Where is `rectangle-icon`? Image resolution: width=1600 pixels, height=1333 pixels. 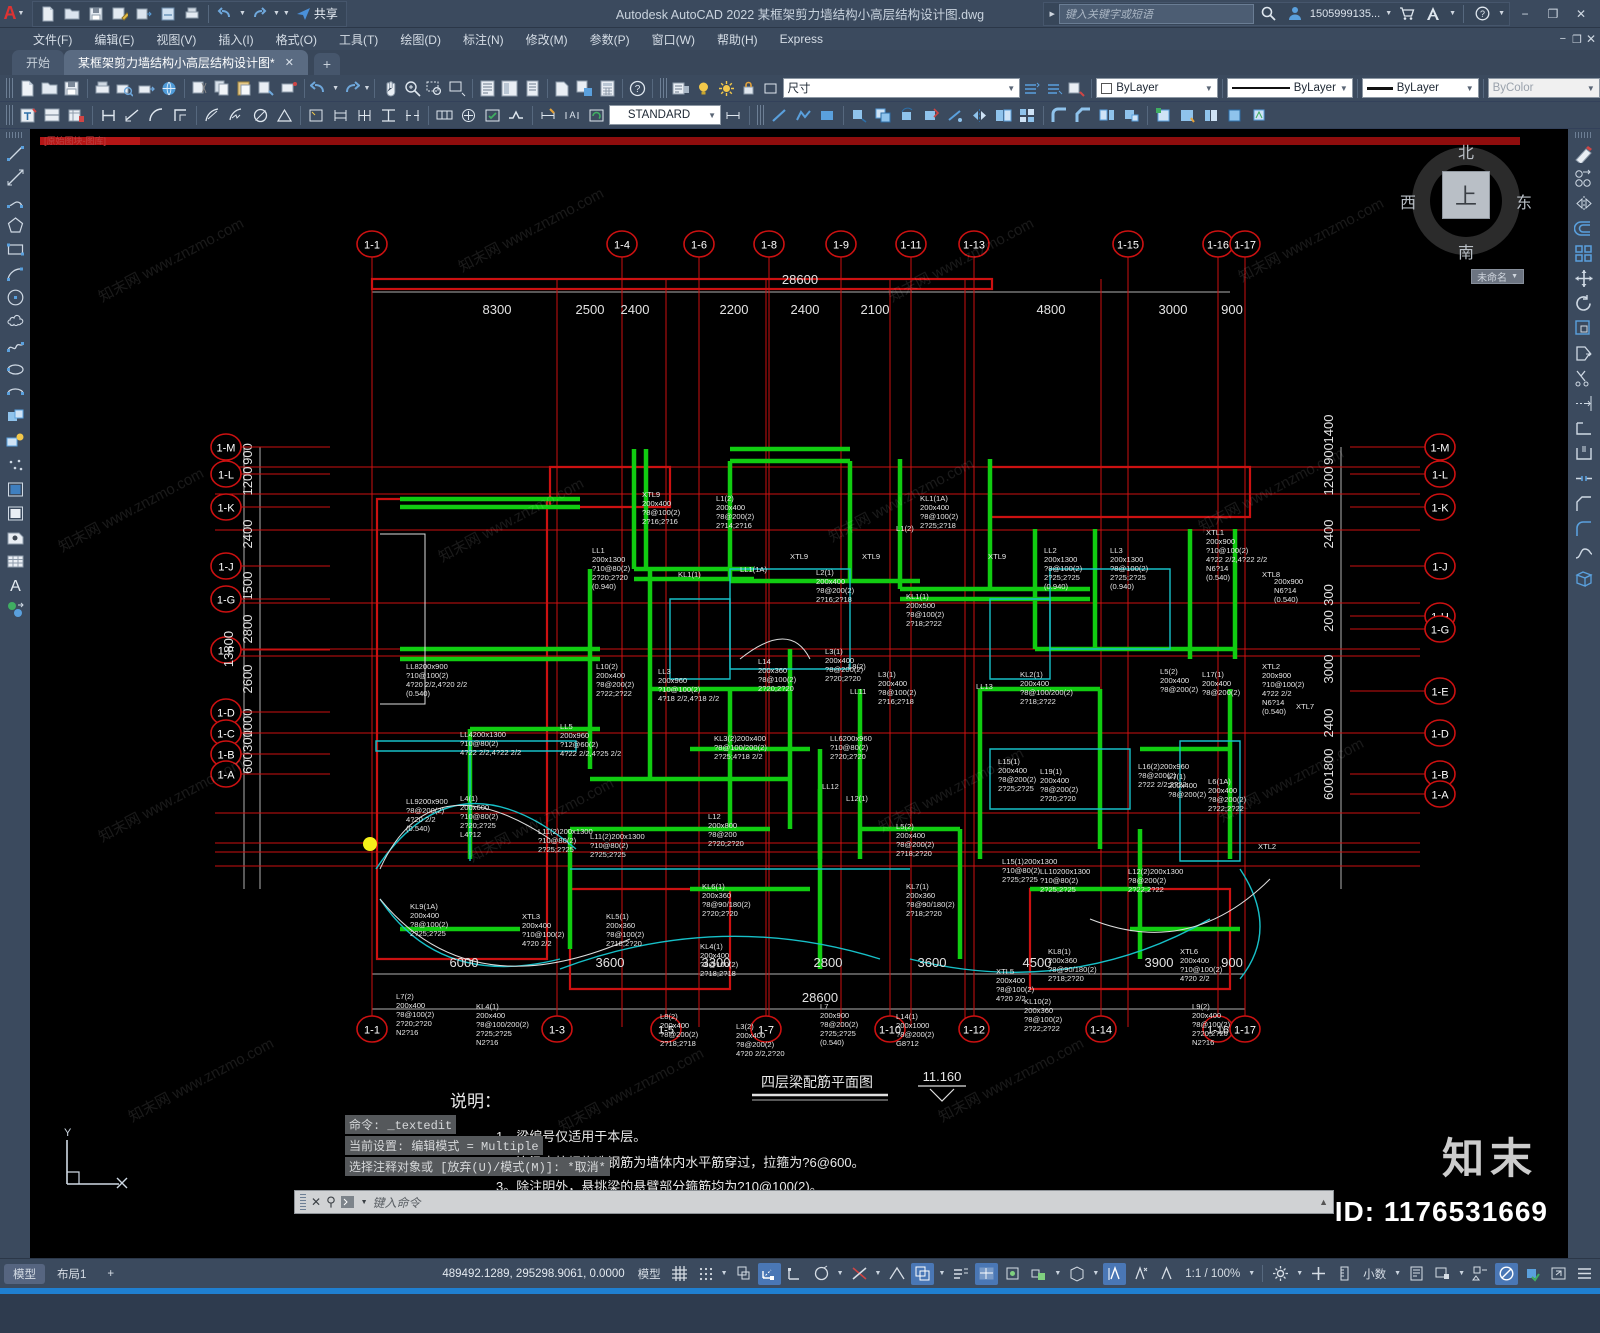 rectangle-icon is located at coordinates (15, 249).